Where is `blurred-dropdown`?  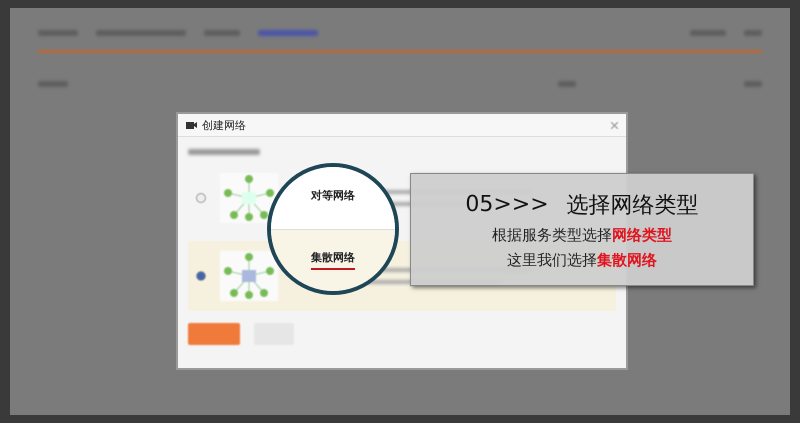
blurred-dropdown is located at coordinates (141, 33).